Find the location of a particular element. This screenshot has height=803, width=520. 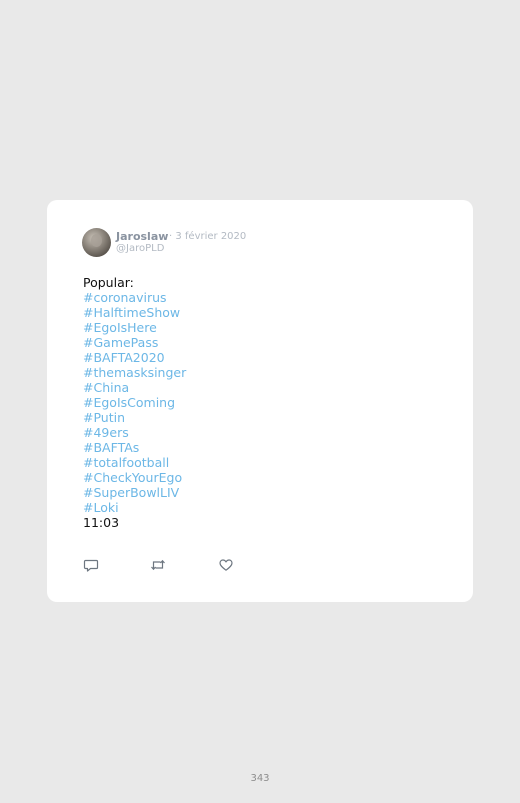

hashtag-link: #BAFTAs is located at coordinates (134, 447).